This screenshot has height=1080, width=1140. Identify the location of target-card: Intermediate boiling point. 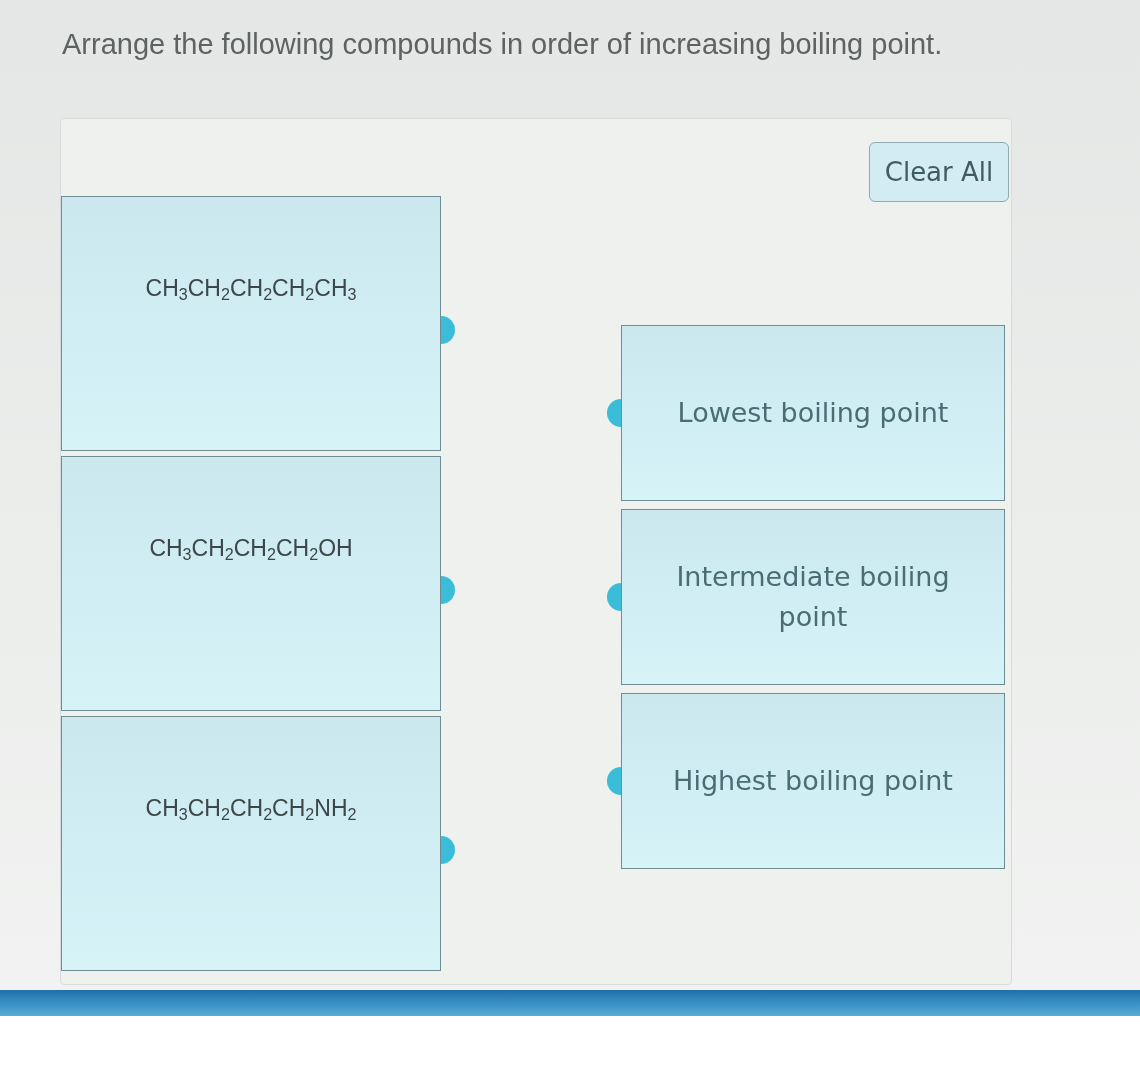
(813, 597).